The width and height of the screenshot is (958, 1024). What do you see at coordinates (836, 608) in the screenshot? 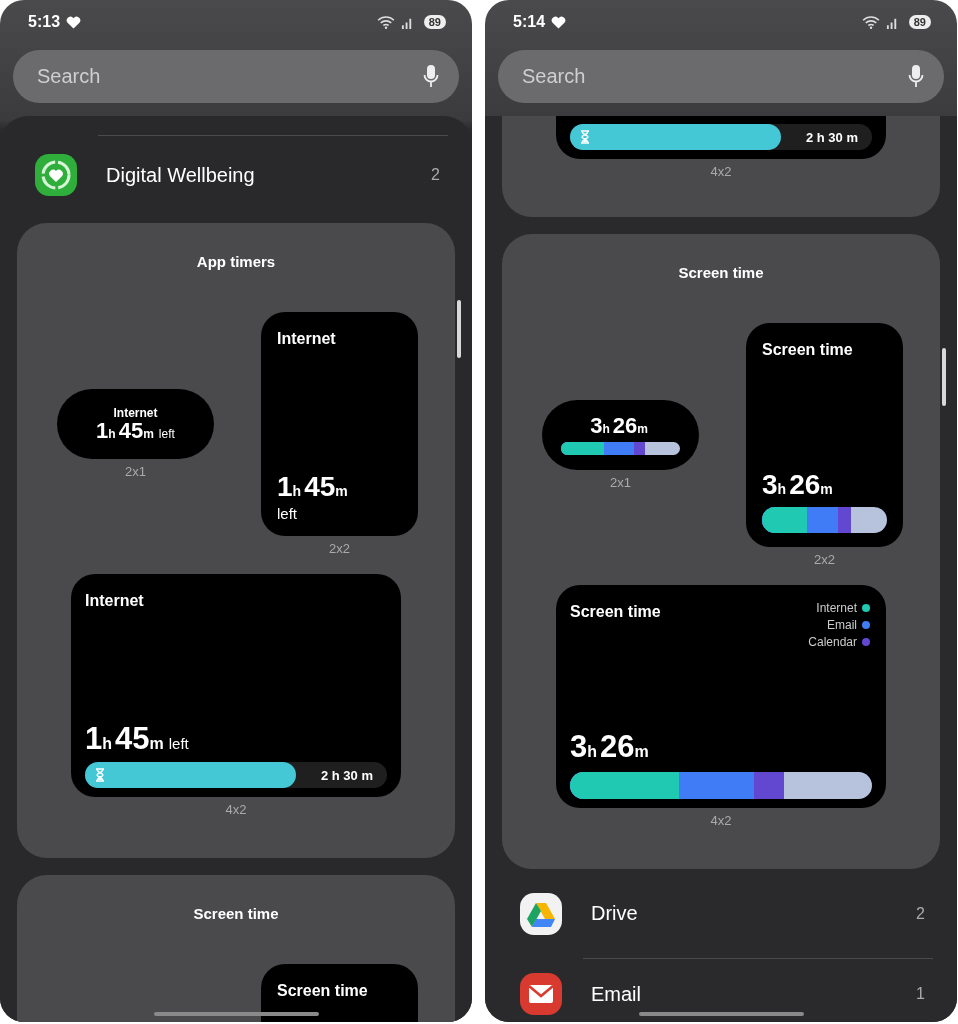
I see `legend-label: Internet` at bounding box center [836, 608].